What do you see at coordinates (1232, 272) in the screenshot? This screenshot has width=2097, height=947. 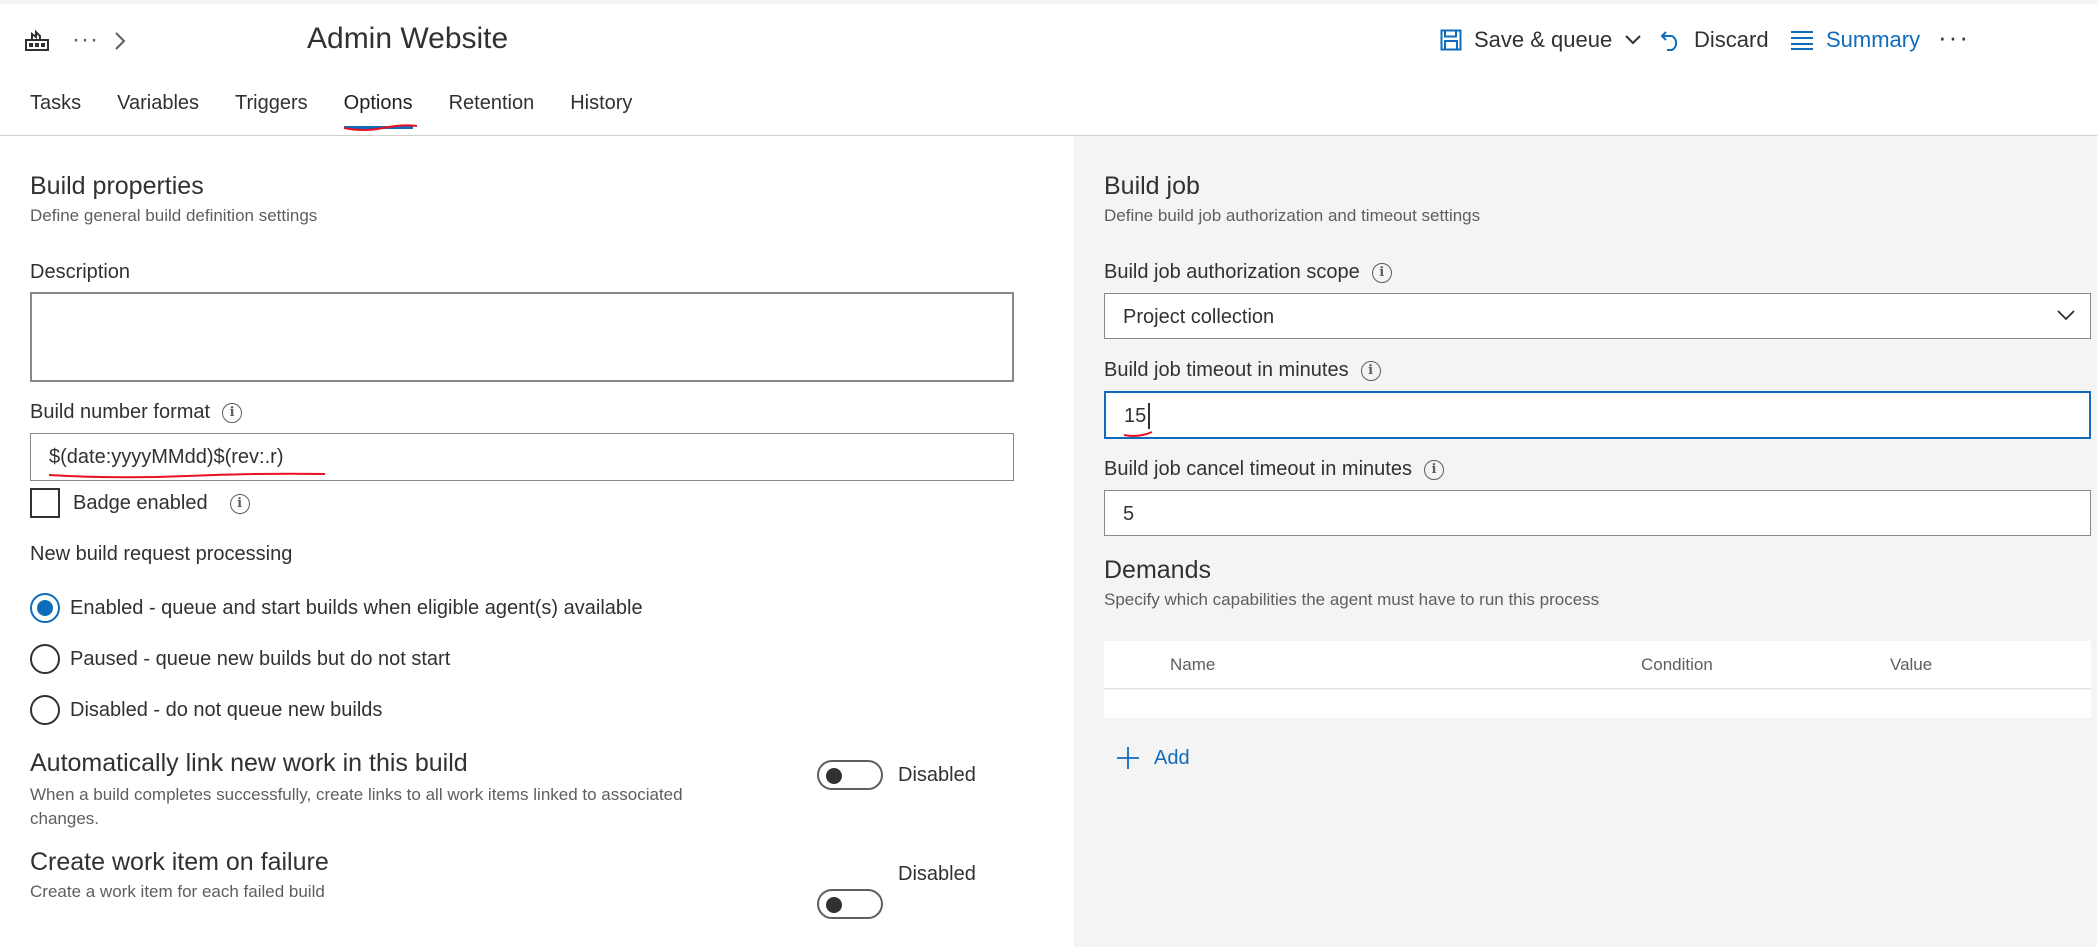 I see `auth-scope-label-text: Build job authorization scope` at bounding box center [1232, 272].